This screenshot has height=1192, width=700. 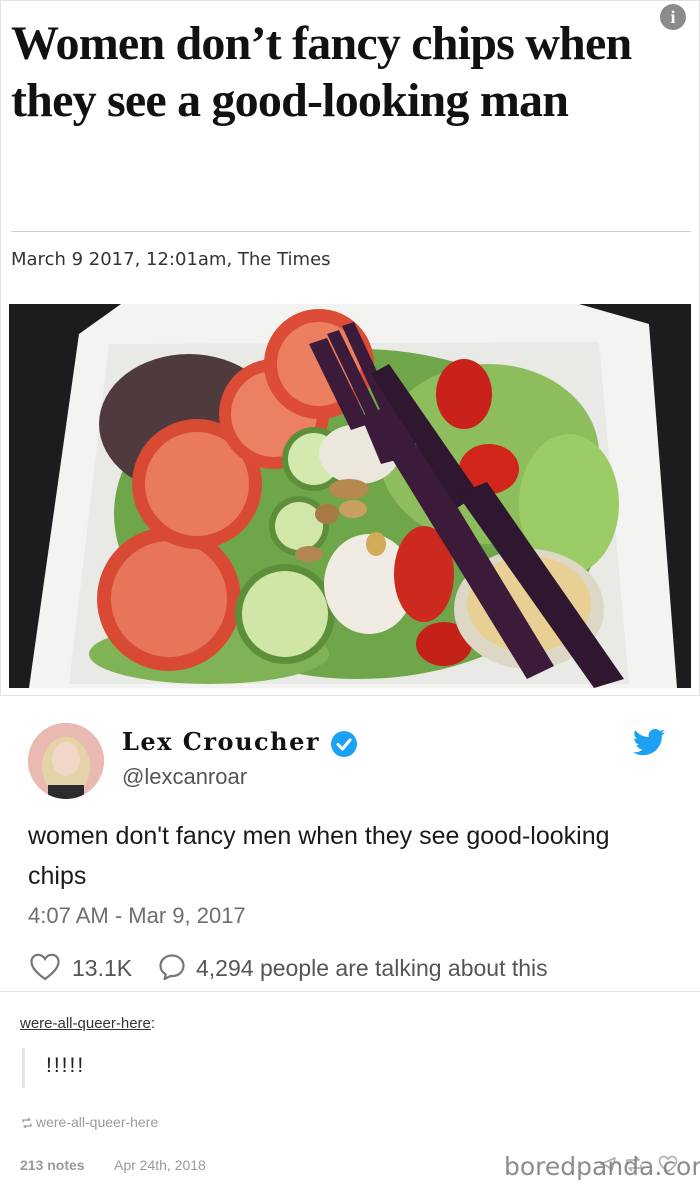 I want to click on talking-count: 4,294 people are talking about this, so click(x=372, y=968).